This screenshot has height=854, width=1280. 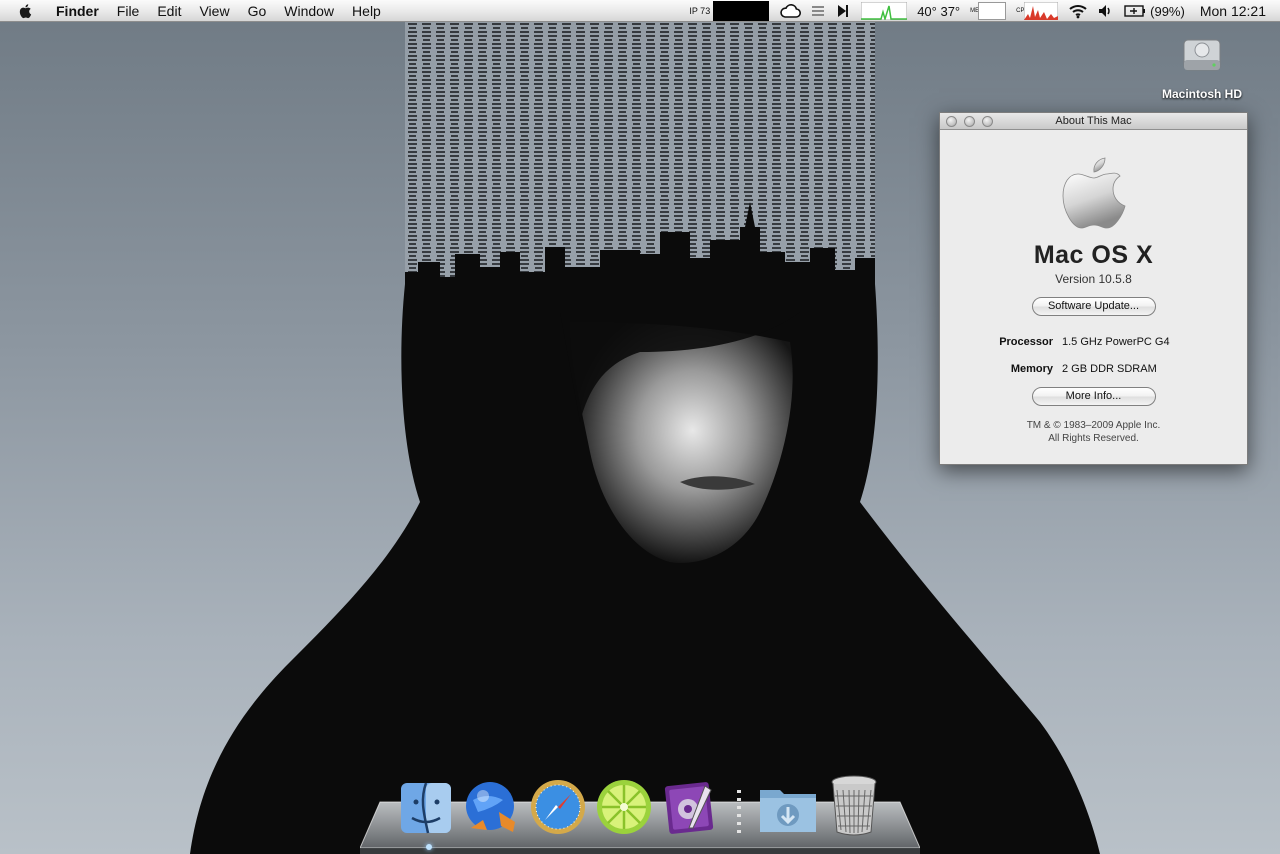 I want to click on hd-label: Macintosh HD, so click(x=1201, y=94).